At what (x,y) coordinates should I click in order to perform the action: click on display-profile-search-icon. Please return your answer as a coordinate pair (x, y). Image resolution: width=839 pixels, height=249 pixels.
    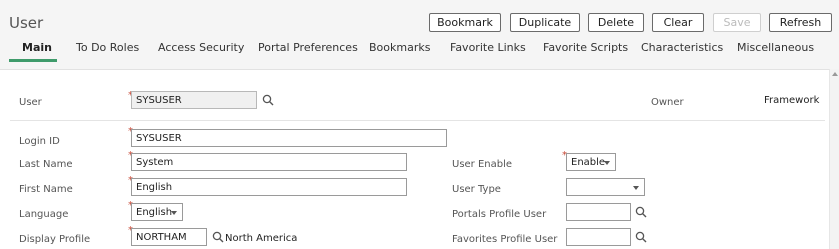
    Looking at the image, I should click on (218, 237).